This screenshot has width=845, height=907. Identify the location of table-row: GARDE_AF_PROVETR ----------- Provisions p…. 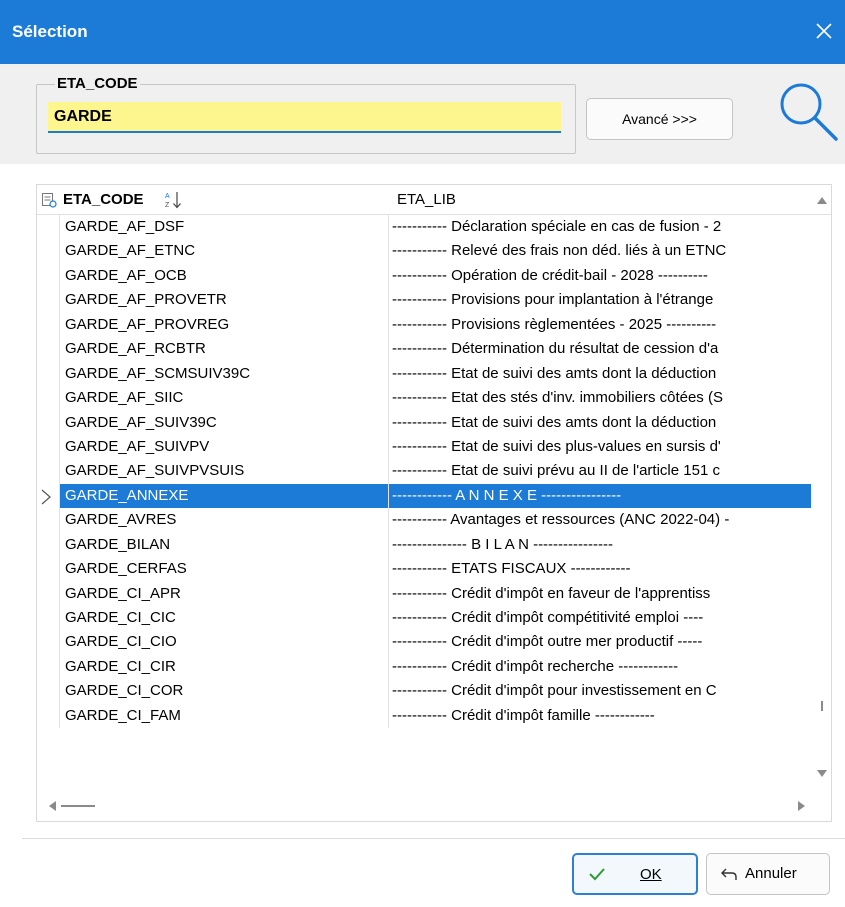
(424, 300).